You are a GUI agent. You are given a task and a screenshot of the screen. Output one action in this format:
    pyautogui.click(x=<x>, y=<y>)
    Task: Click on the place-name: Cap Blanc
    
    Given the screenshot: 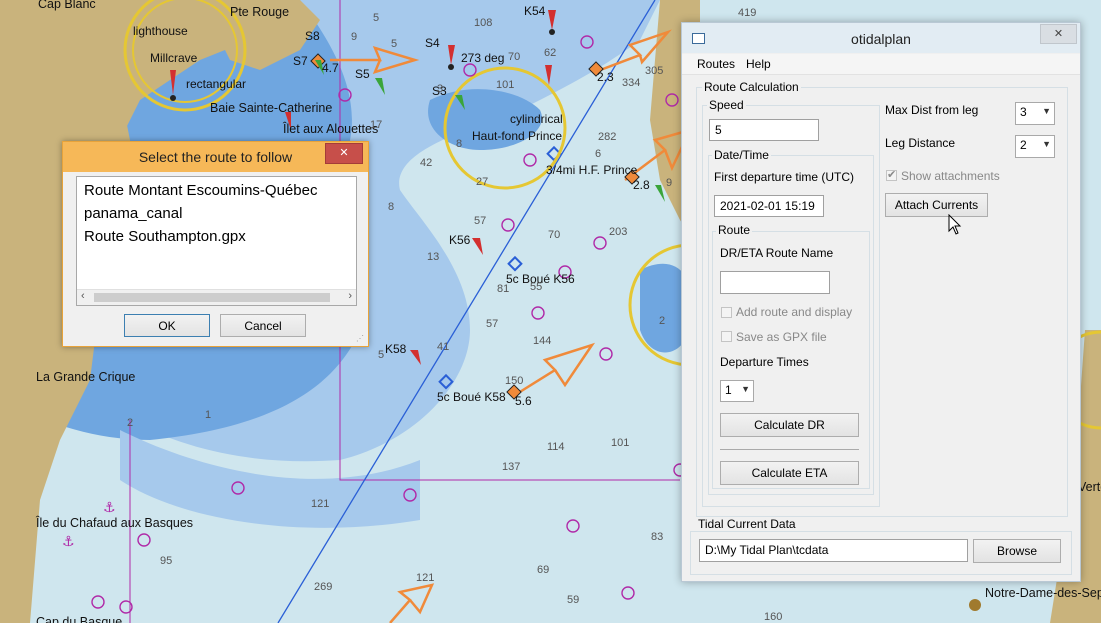 What is the action you would take?
    pyautogui.click(x=67, y=5)
    